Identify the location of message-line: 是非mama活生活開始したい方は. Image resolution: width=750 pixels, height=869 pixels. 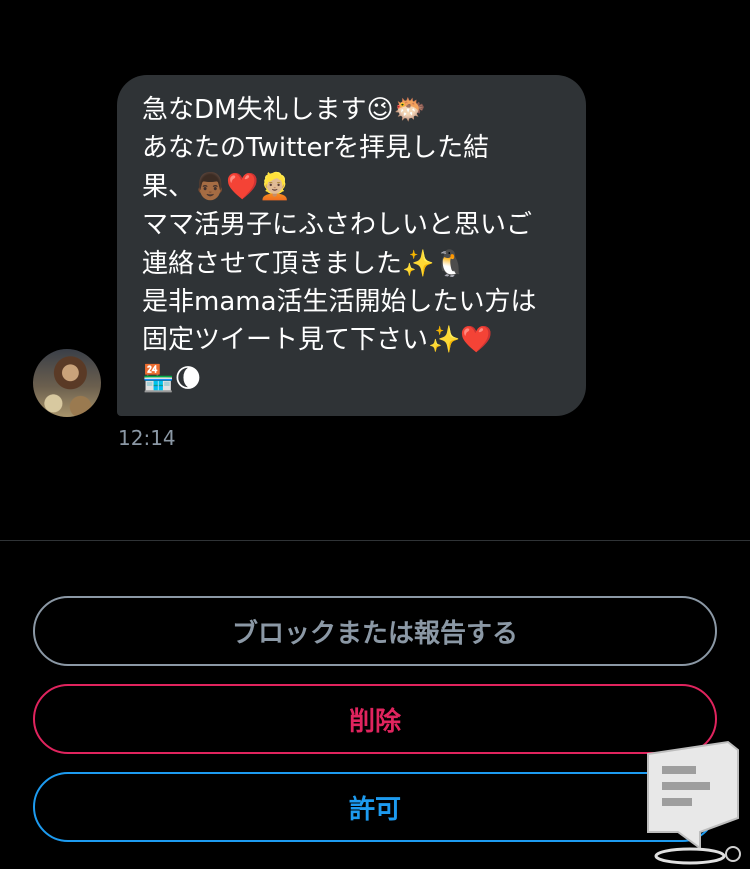
(339, 302).